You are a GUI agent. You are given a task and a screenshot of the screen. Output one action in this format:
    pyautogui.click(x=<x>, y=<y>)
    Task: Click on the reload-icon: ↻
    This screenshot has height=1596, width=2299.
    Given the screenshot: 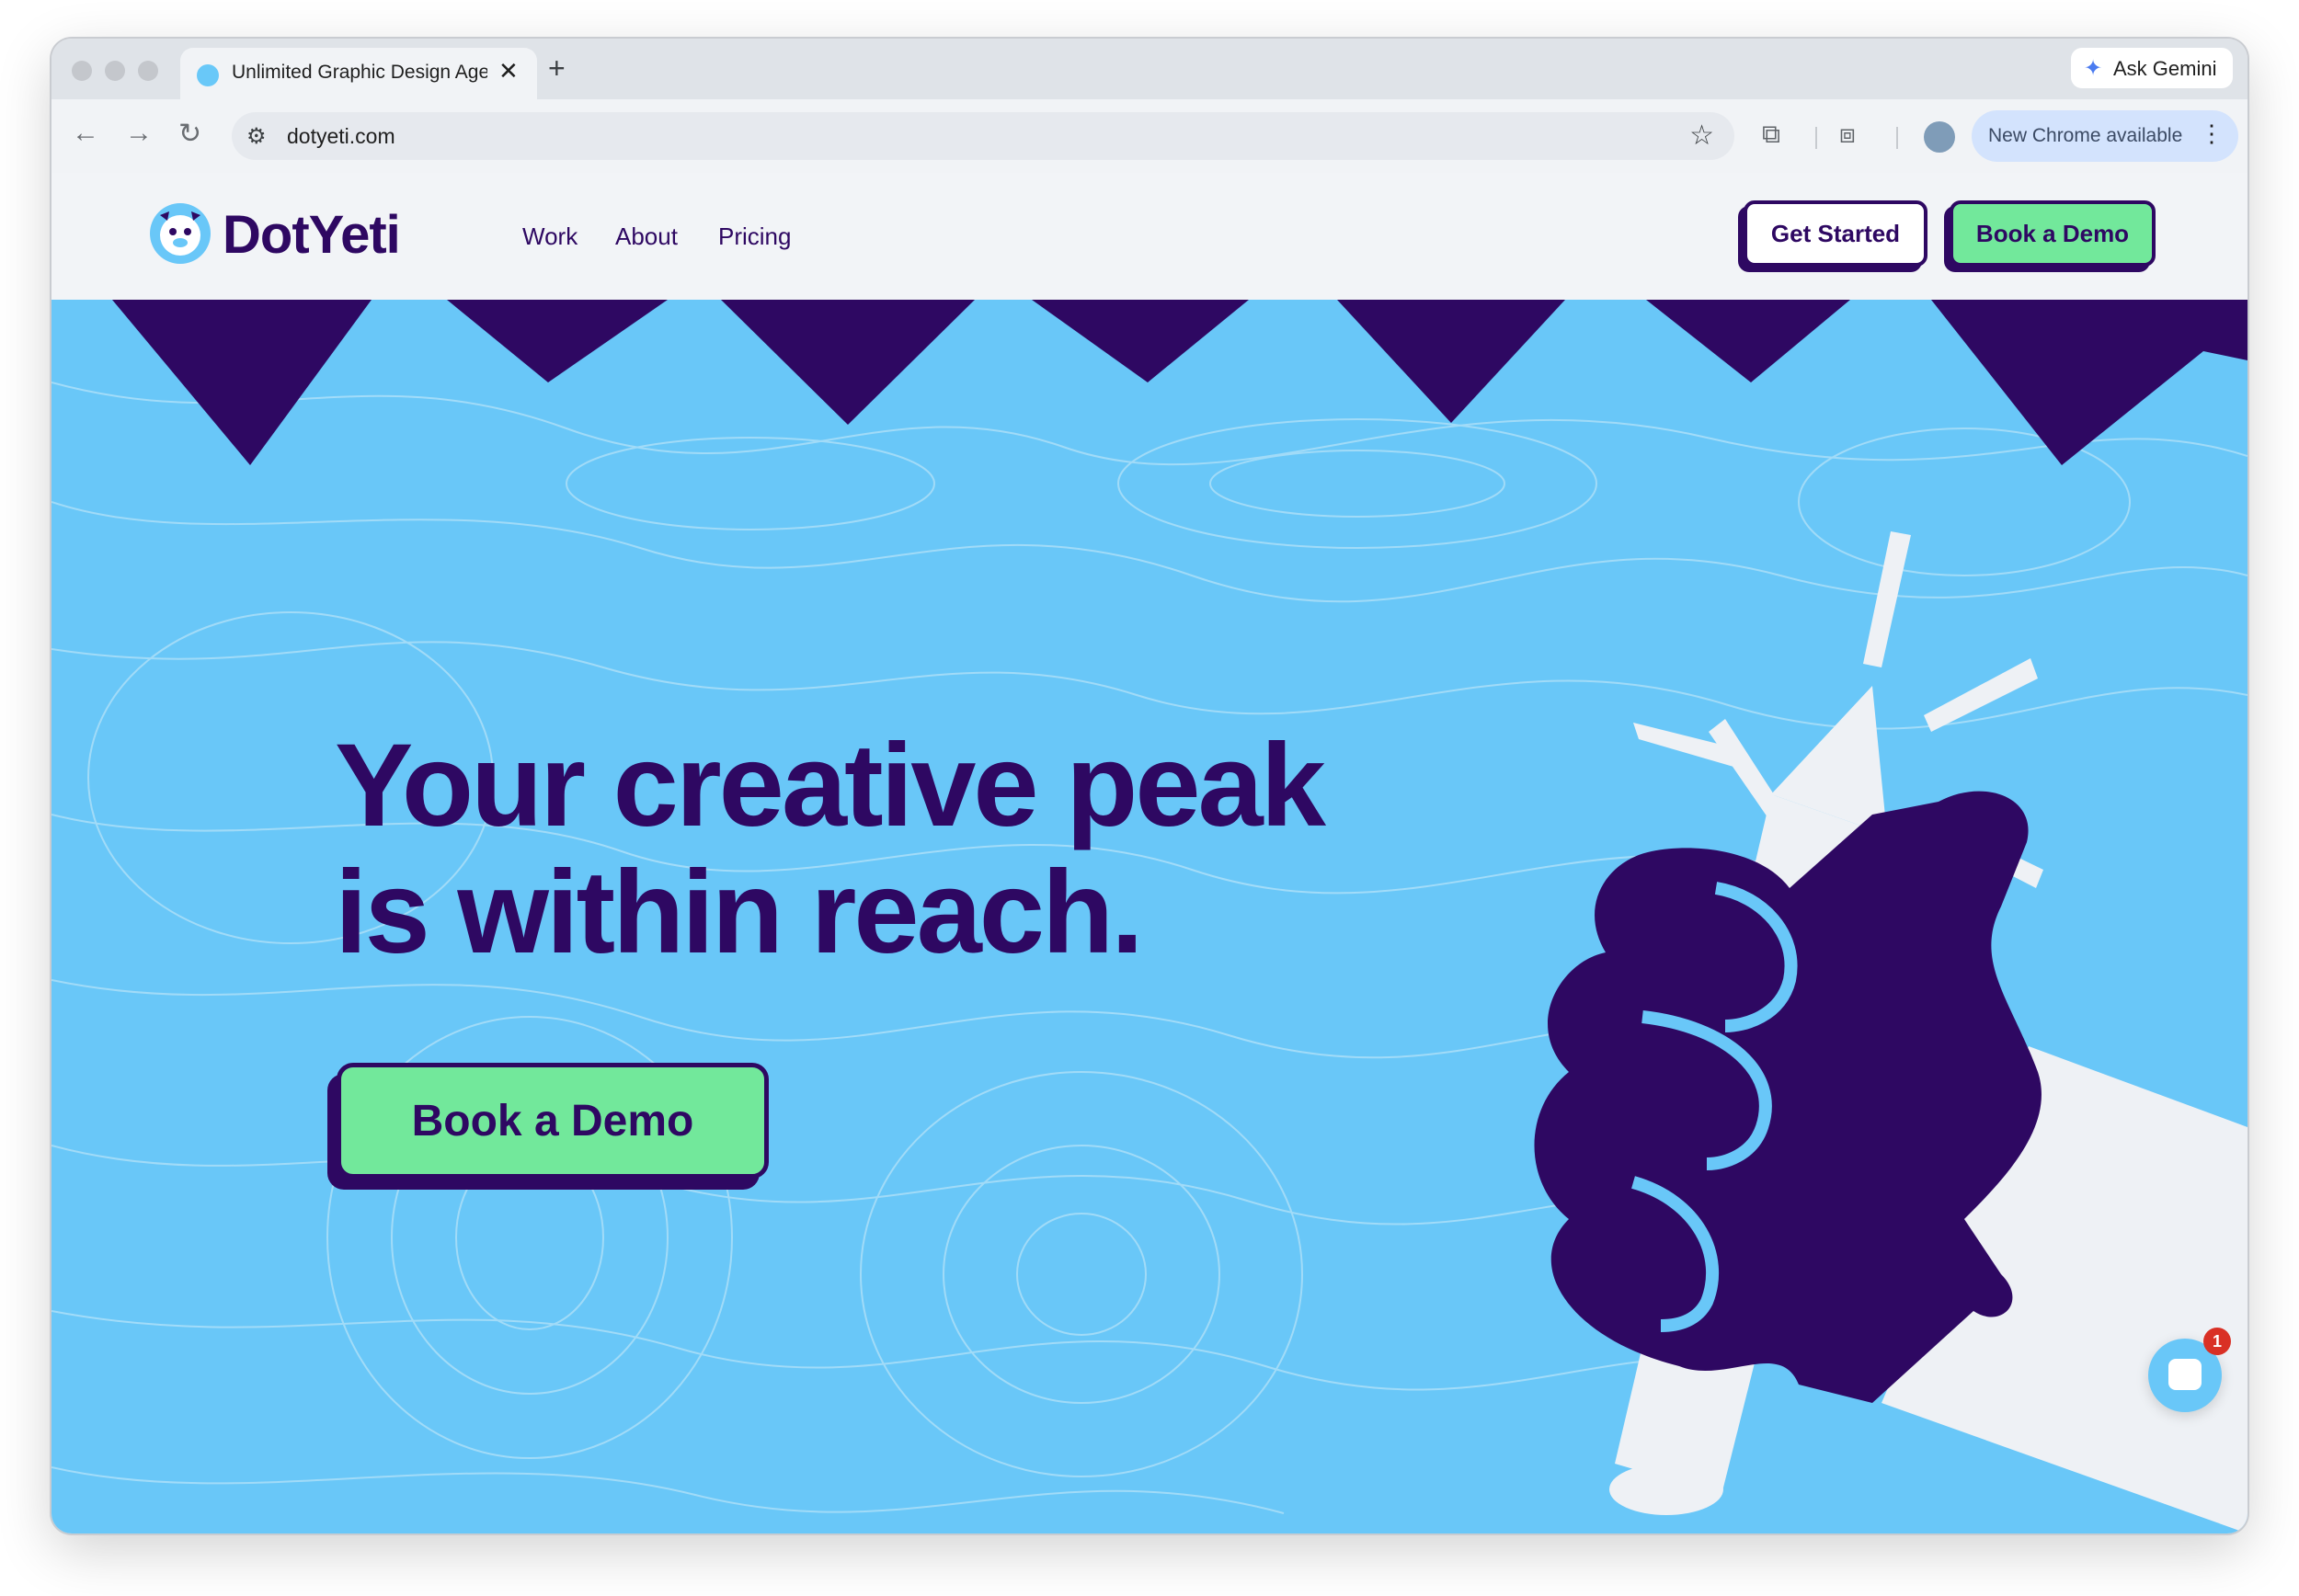 What is the action you would take?
    pyautogui.click(x=189, y=134)
    